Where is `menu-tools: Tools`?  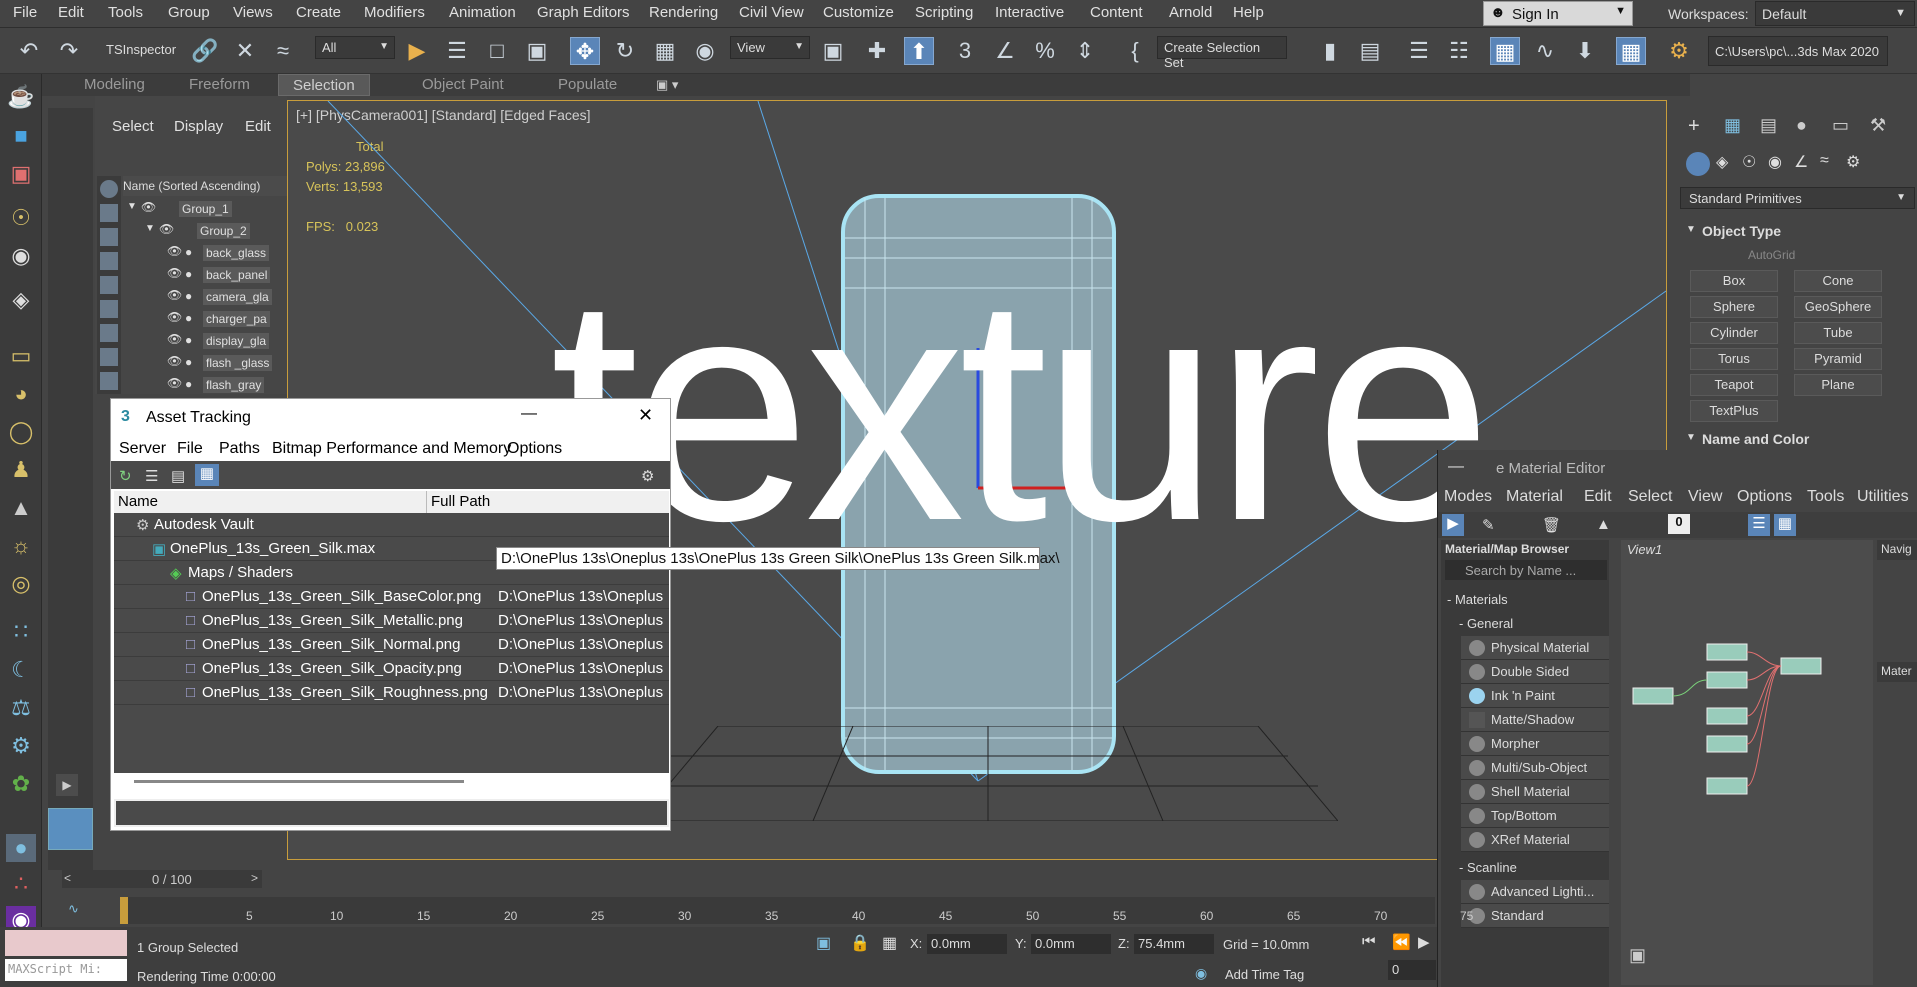 menu-tools: Tools is located at coordinates (125, 12).